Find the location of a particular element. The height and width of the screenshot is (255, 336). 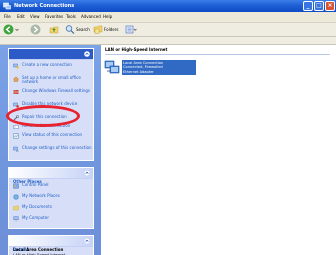

task-create-new-connection: Create a new connection is located at coordinates (53, 67).